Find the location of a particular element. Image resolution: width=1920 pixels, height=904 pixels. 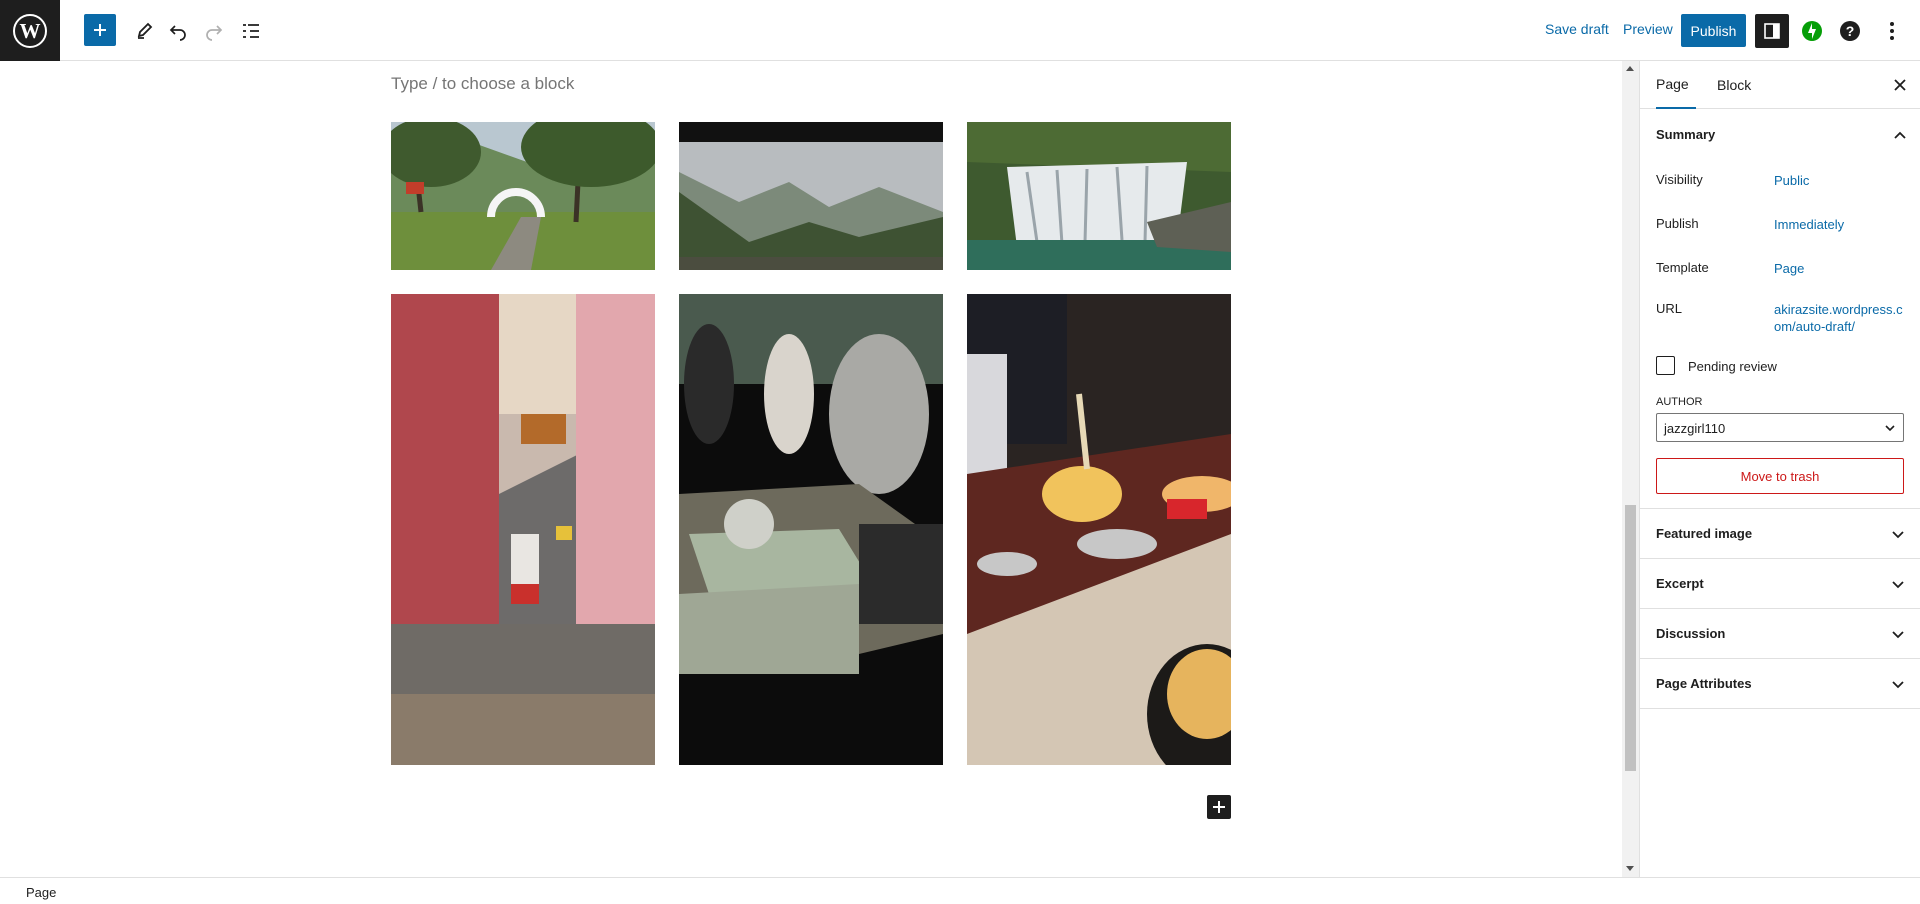

wordpress-logo-icon: W is located at coordinates (30, 30).